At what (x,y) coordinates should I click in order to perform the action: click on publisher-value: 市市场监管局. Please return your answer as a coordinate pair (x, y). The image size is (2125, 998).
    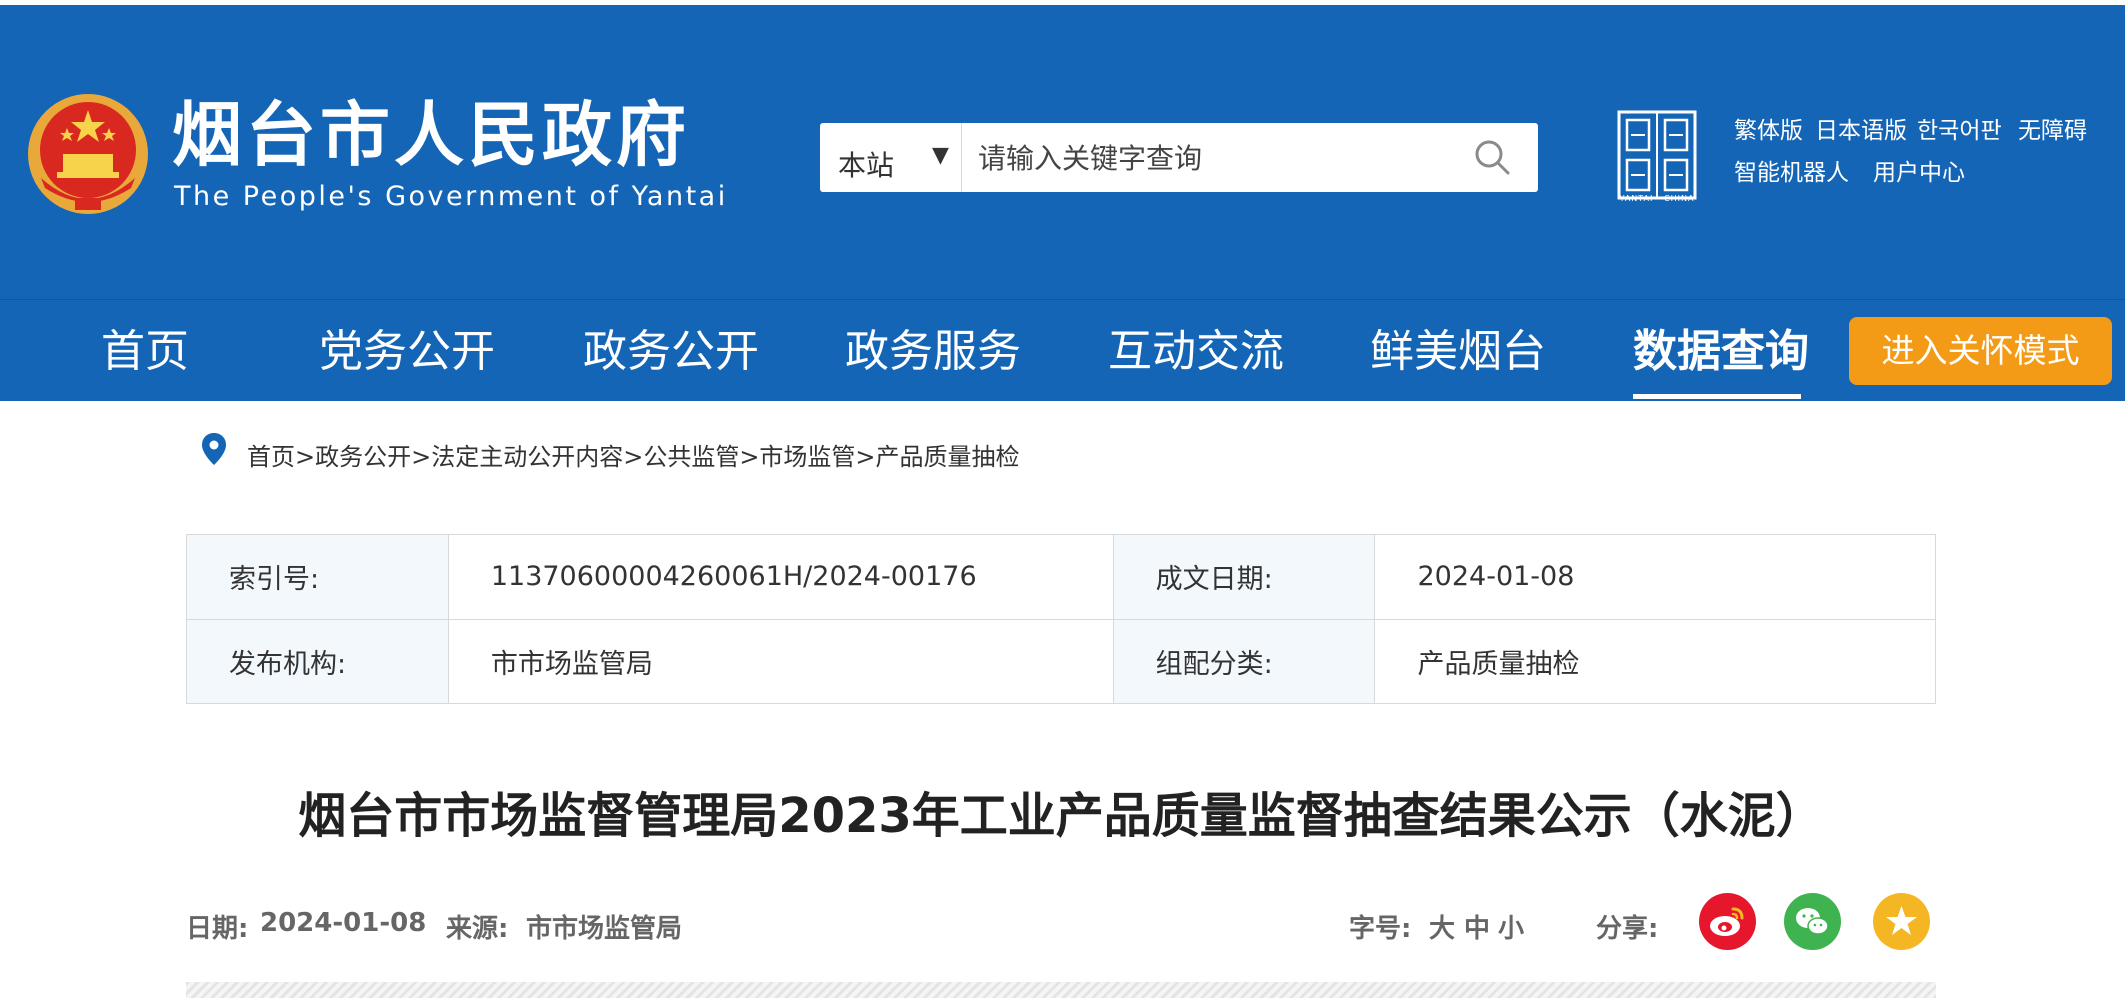
    Looking at the image, I should click on (780, 661).